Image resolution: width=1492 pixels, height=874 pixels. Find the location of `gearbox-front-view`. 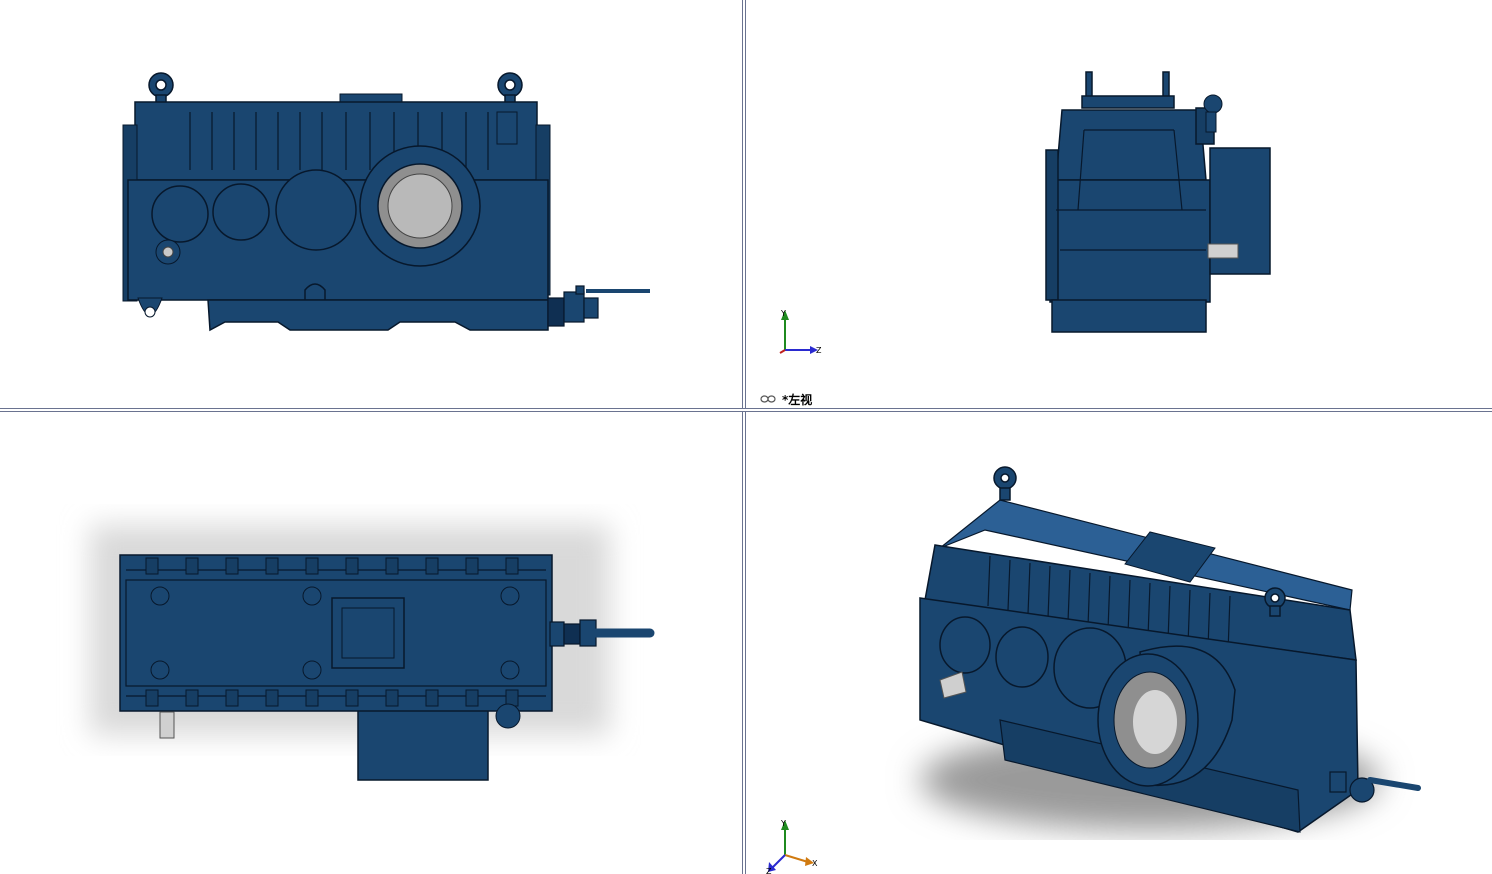

gearbox-front-view is located at coordinates (386, 202).